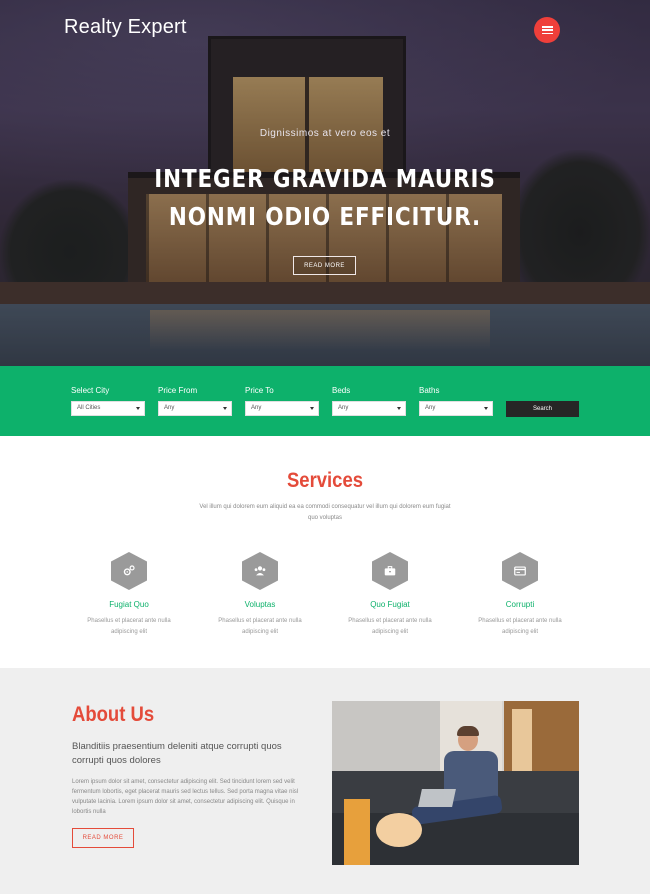 The width and height of the screenshot is (650, 894). Describe the element at coordinates (125, 27) in the screenshot. I see `brand-logo: Realty Expert` at that location.